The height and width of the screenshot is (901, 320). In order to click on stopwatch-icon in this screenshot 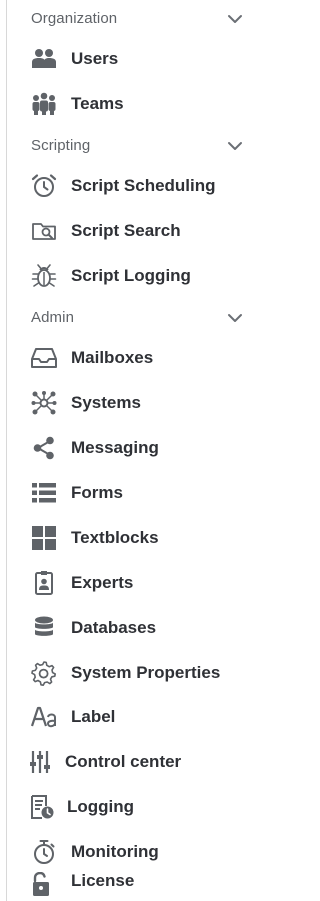, I will do `click(44, 852)`.